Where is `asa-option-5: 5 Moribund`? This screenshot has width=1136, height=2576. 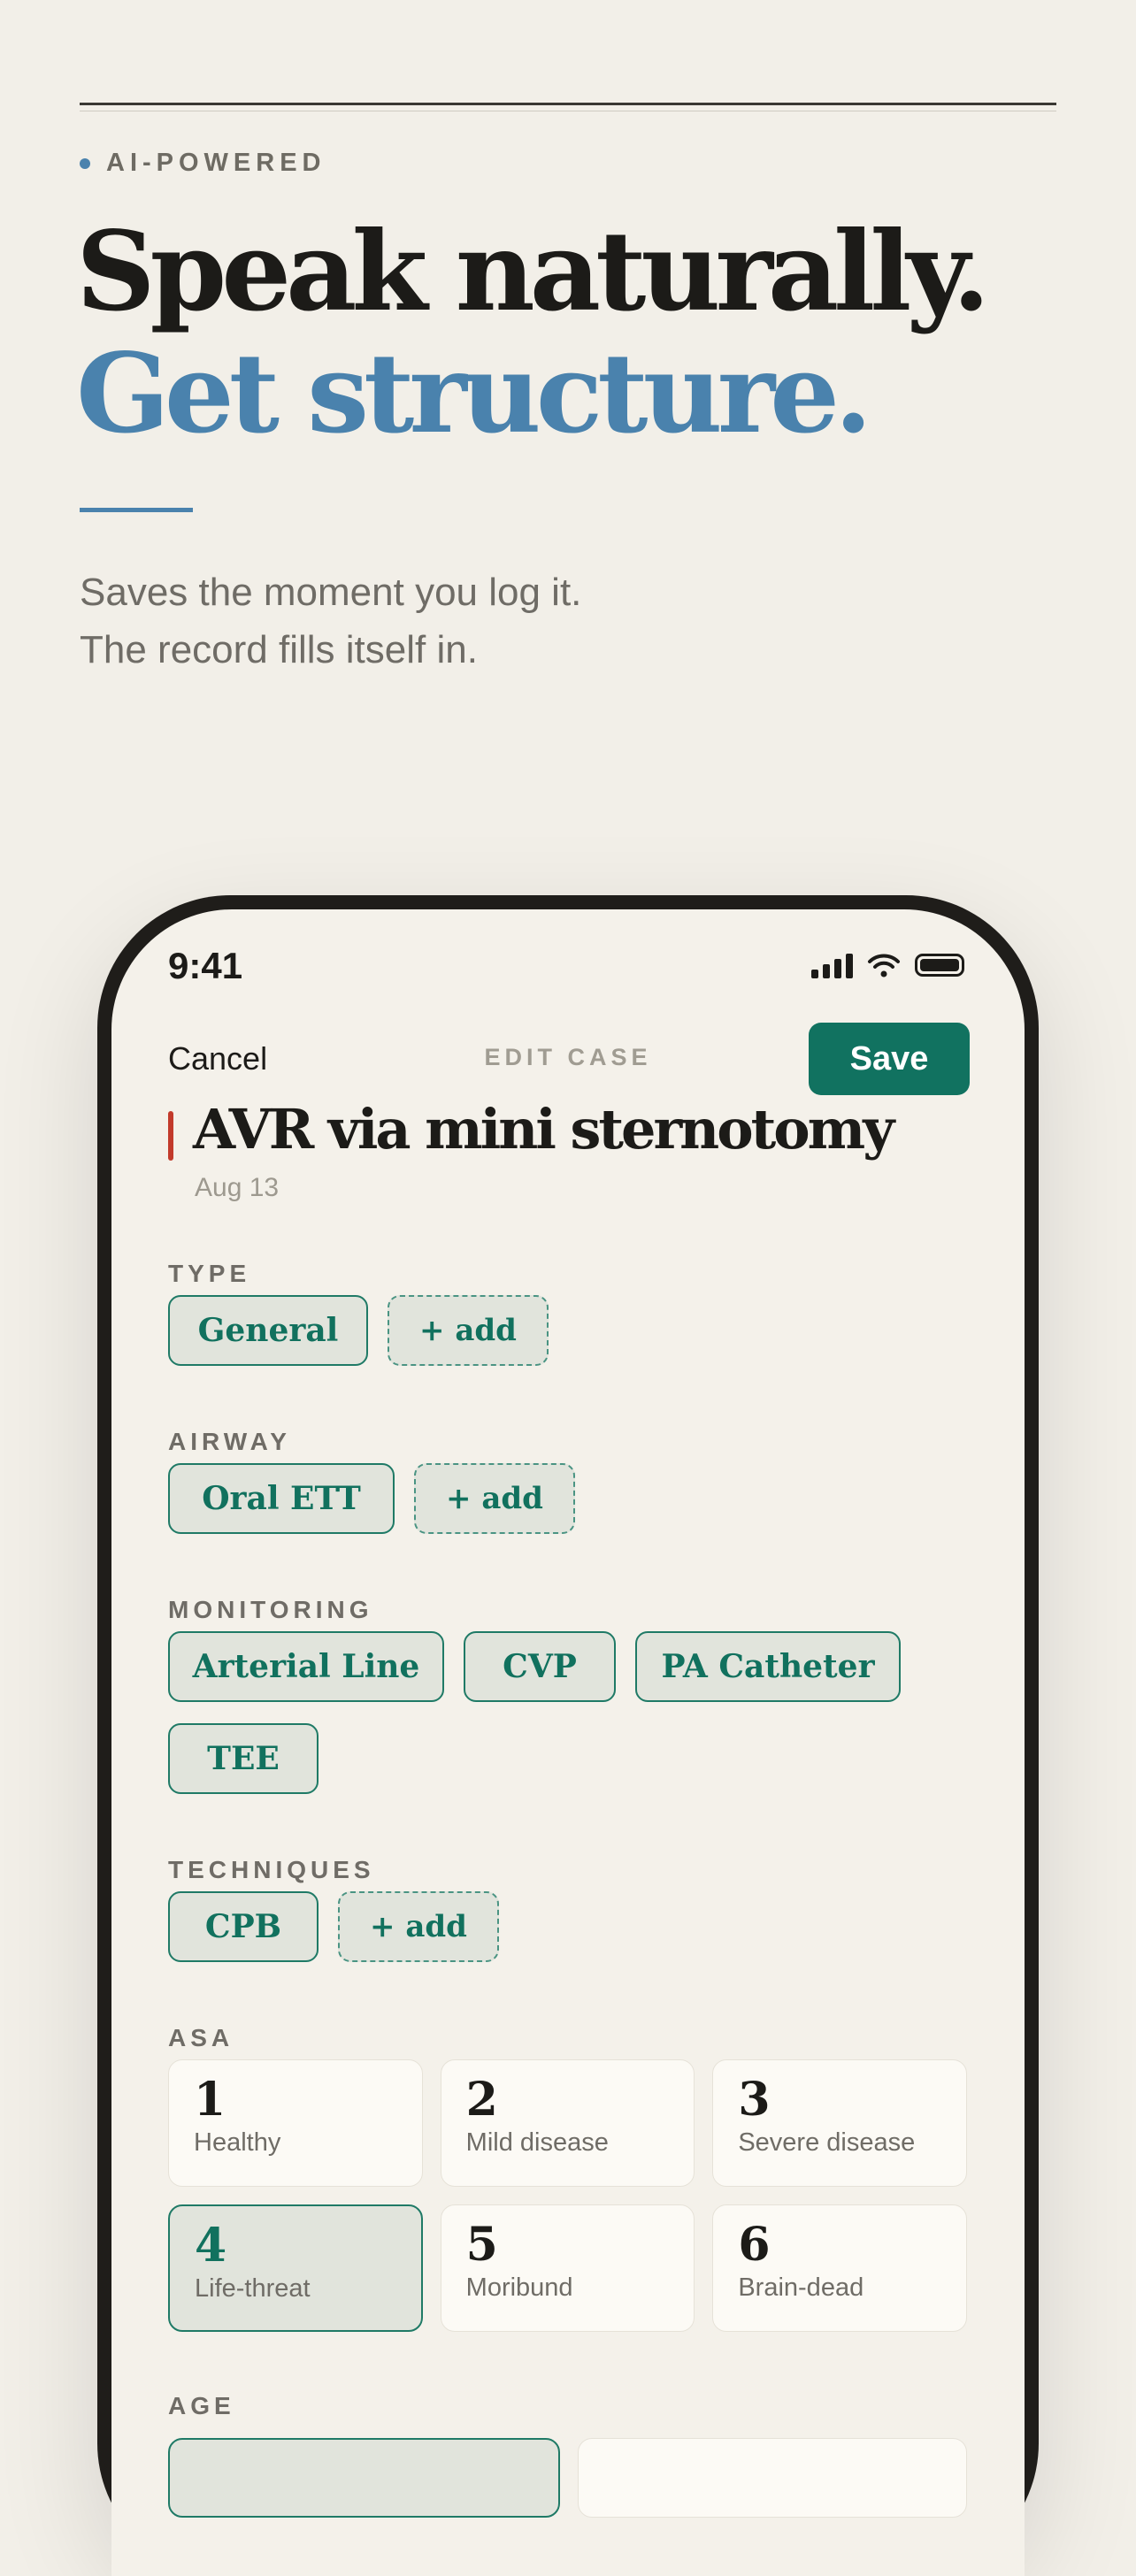
asa-option-5: 5 Moribund is located at coordinates (567, 2268).